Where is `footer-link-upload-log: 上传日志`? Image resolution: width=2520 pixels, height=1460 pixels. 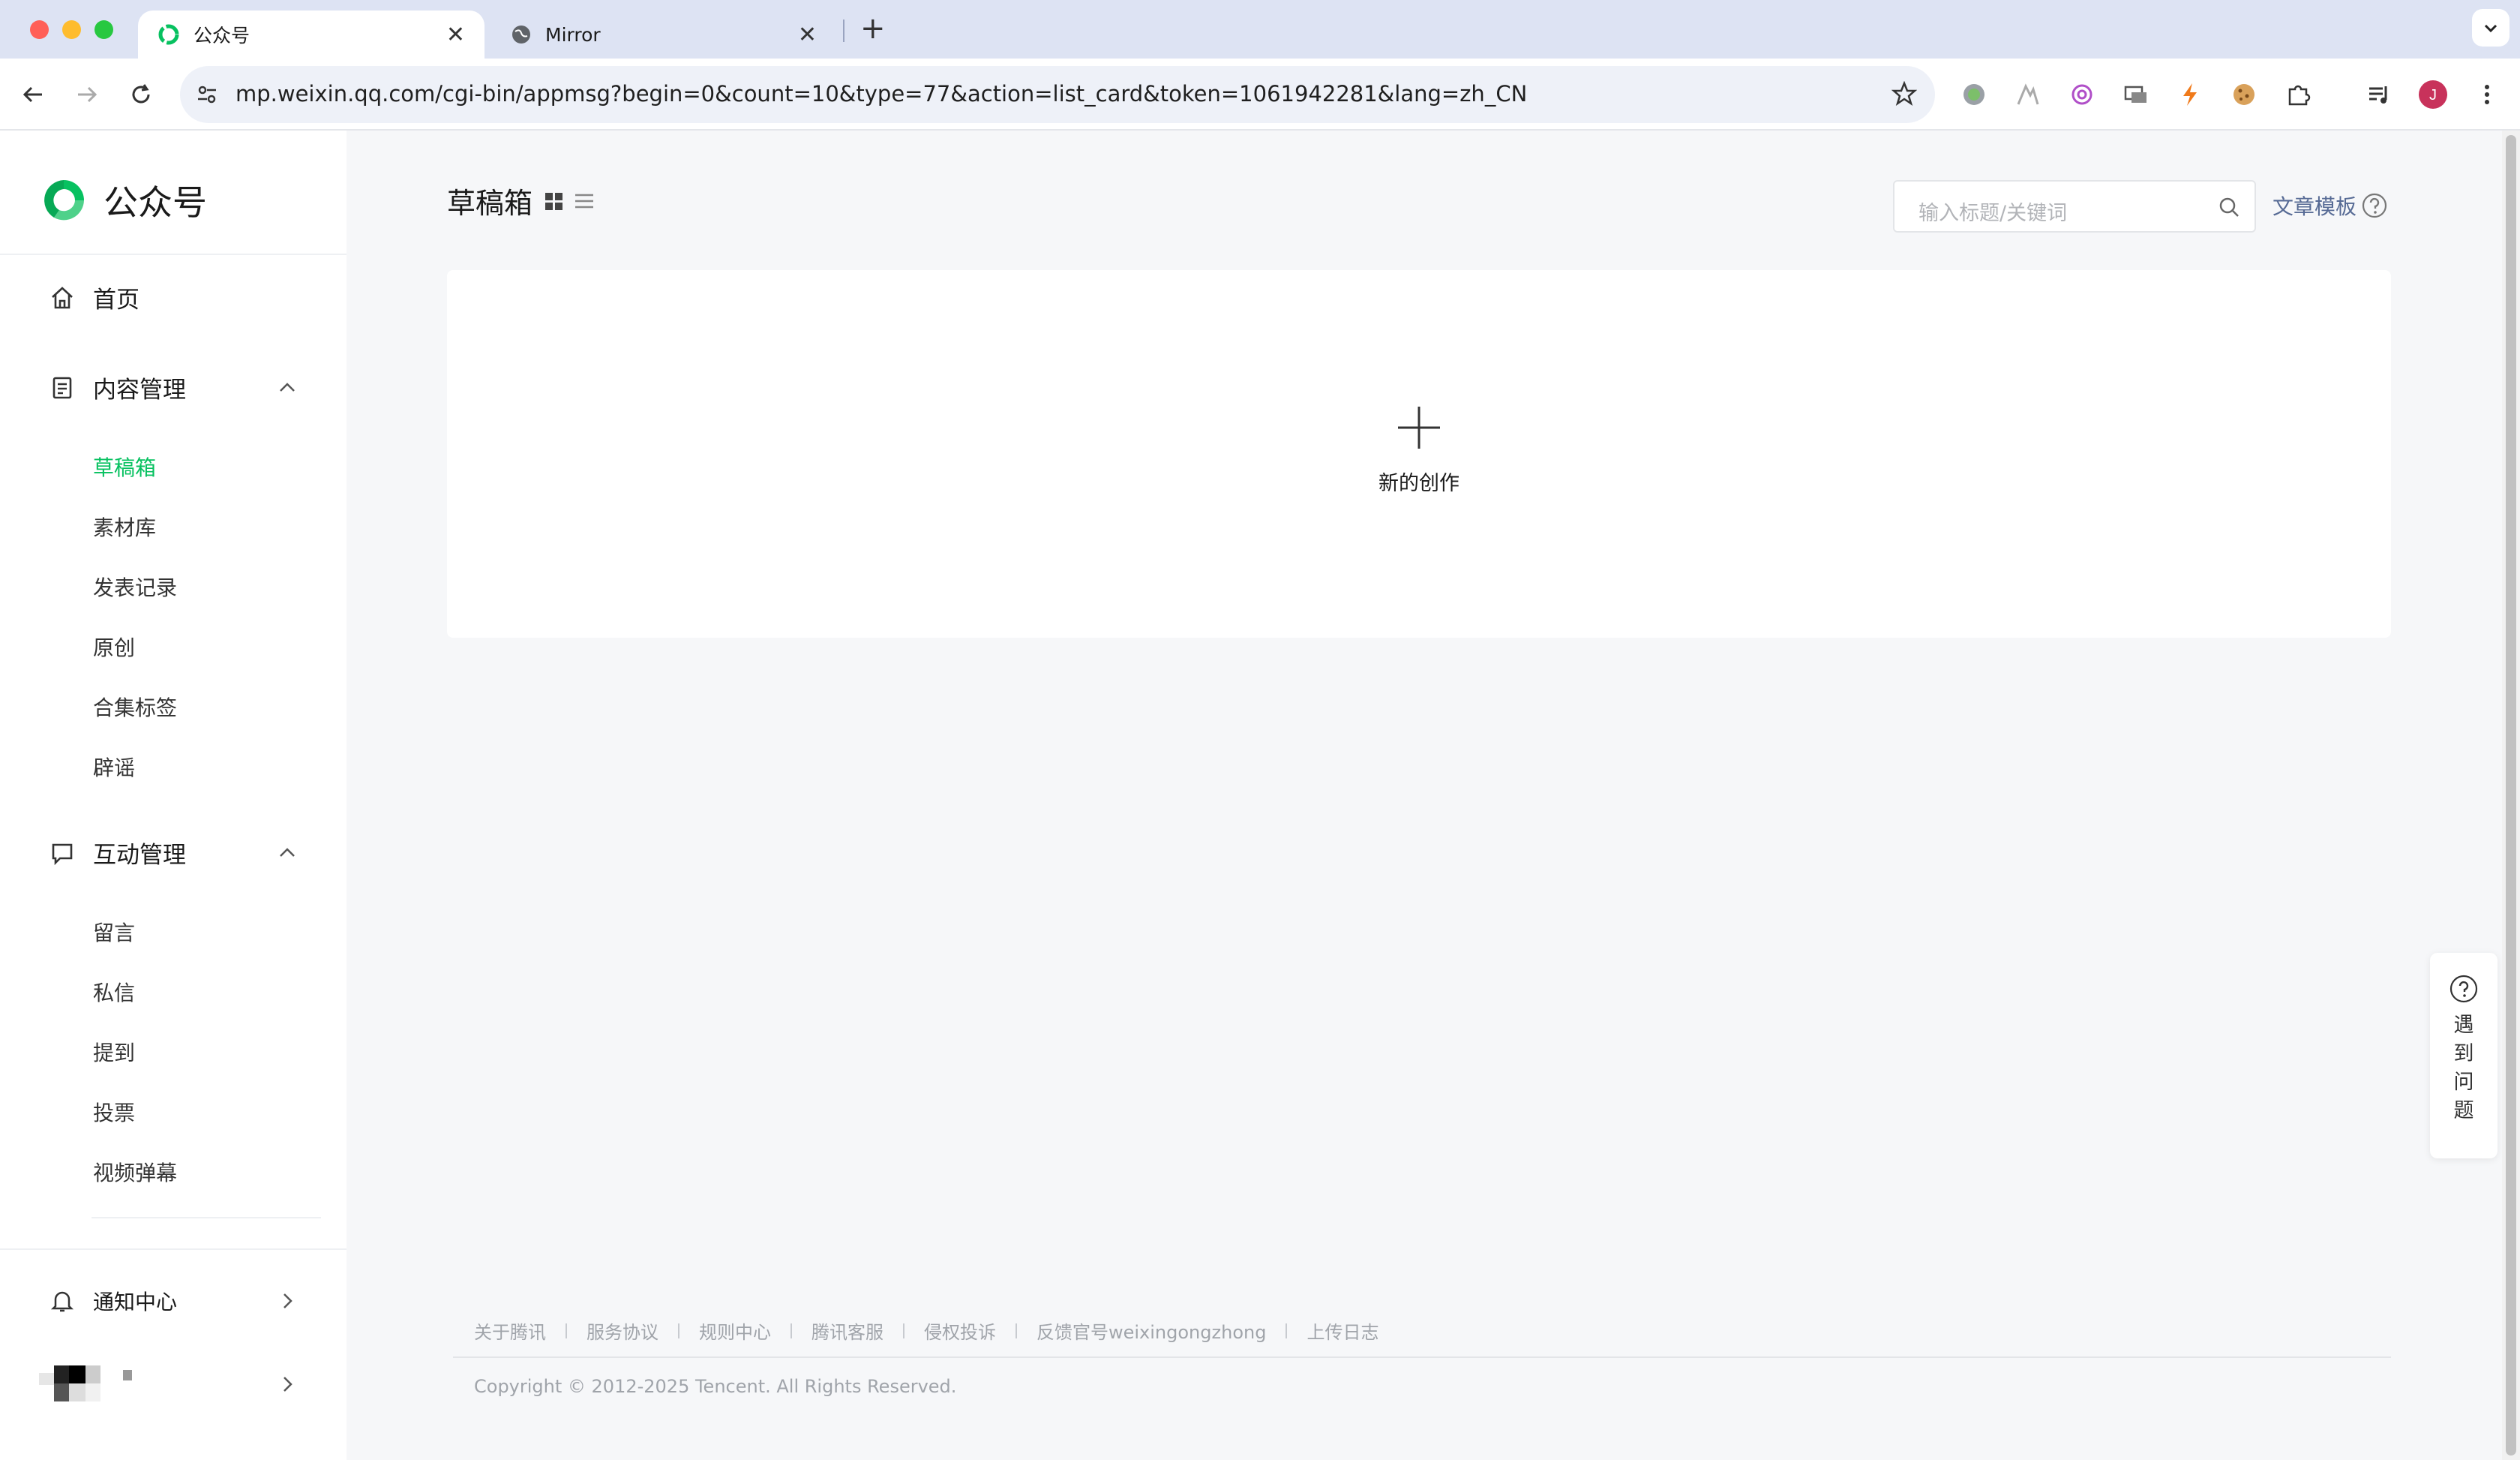 footer-link-upload-log: 上传日志 is located at coordinates (1342, 1330).